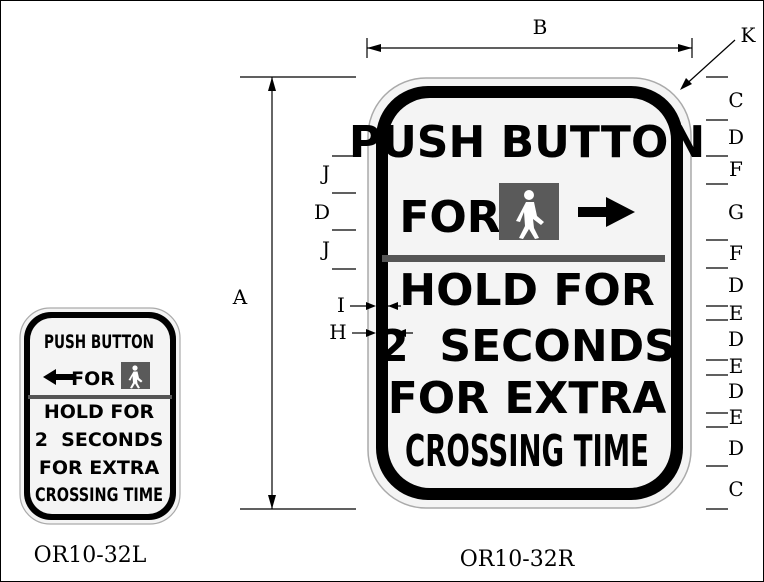  I want to click on dimension-label-k: K, so click(749, 35).